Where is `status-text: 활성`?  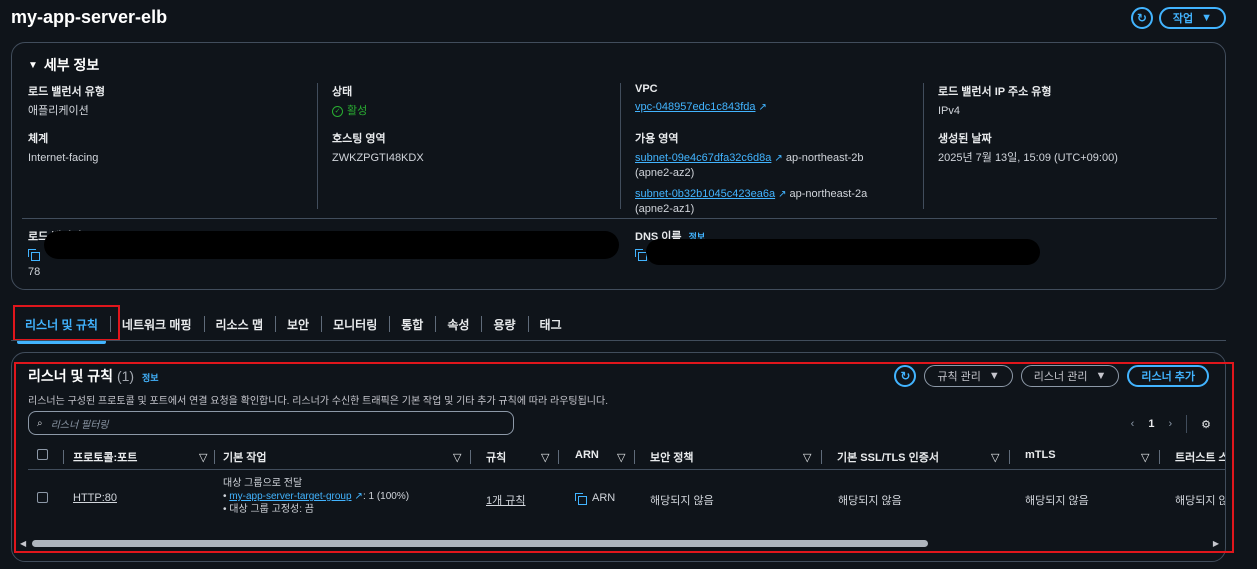 status-text: 활성 is located at coordinates (357, 111).